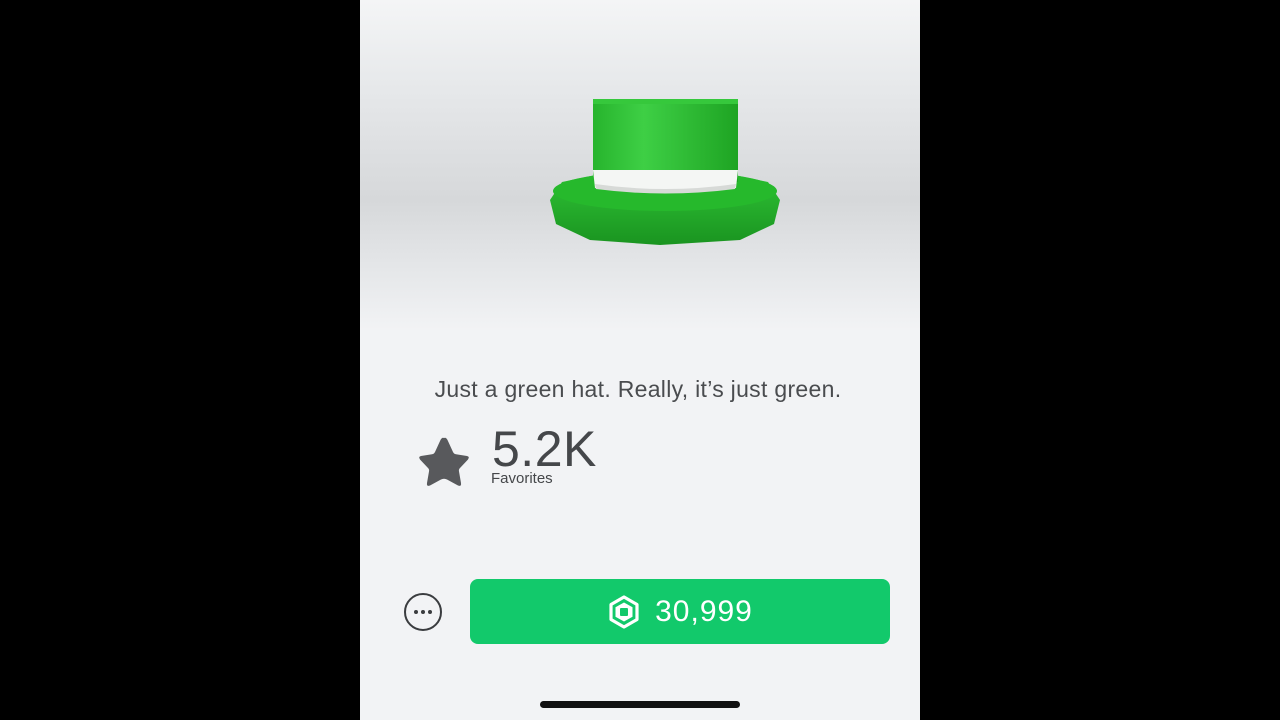  What do you see at coordinates (704, 611) in the screenshot?
I see `price-label: 30,999` at bounding box center [704, 611].